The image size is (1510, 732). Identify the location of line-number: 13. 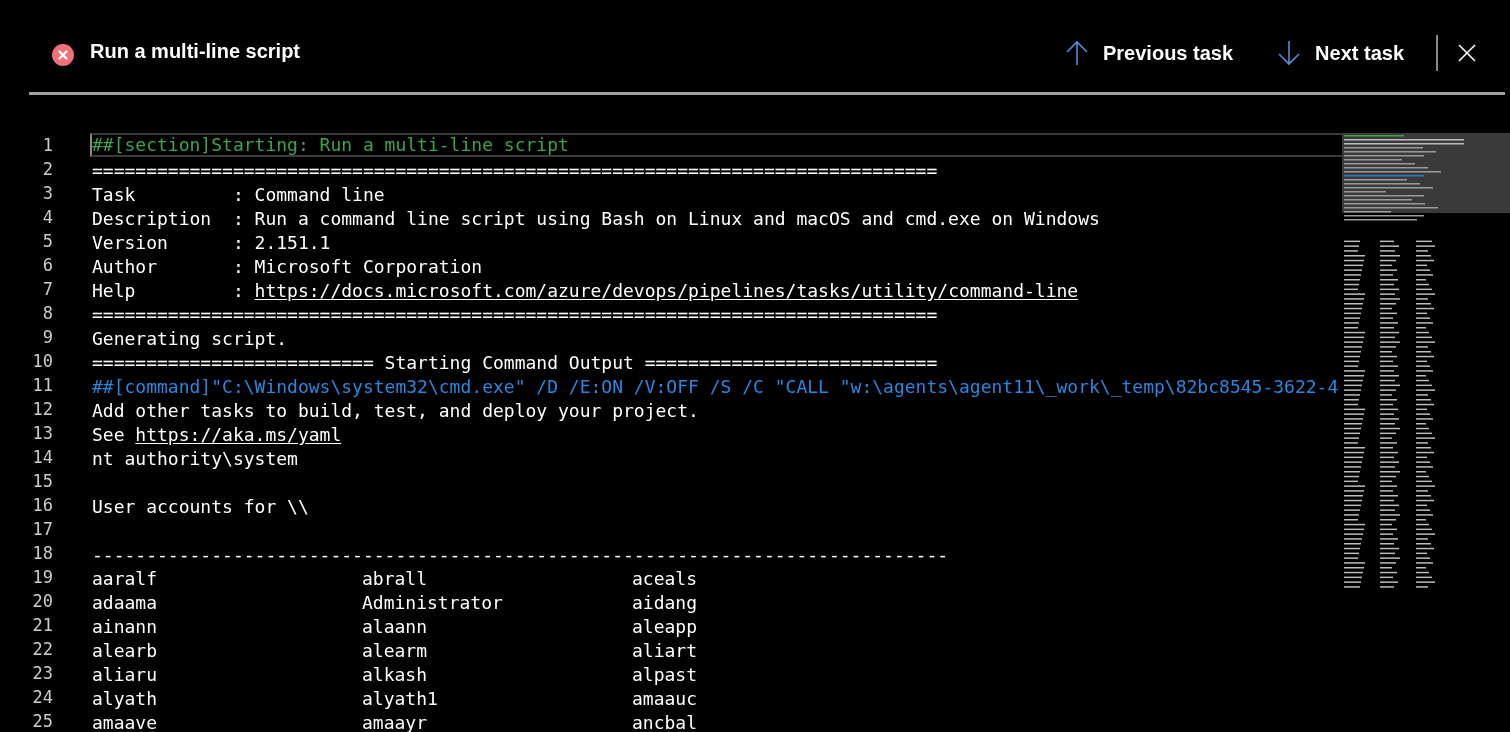
(42, 433).